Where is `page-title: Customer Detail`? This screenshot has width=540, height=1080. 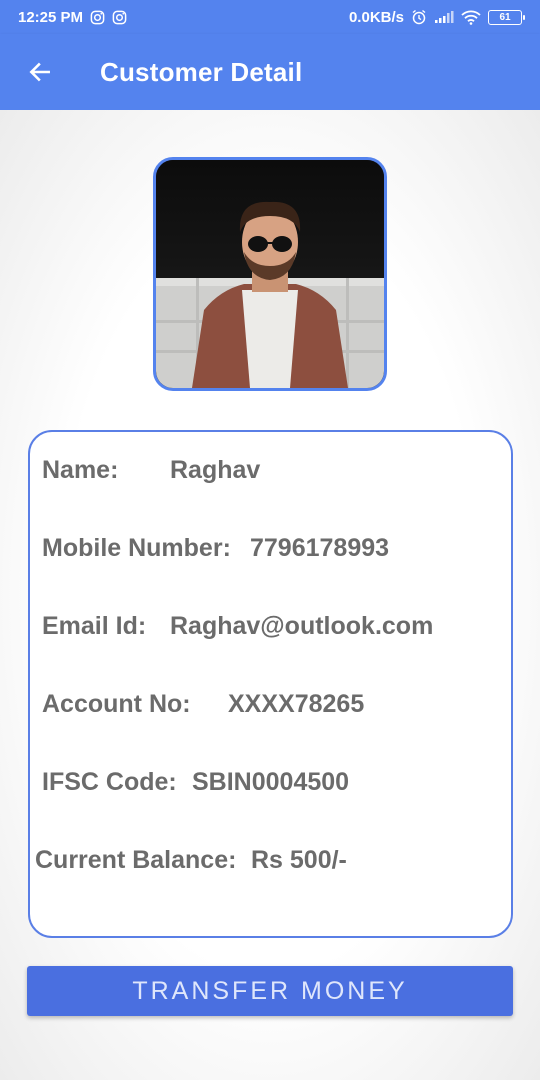
page-title: Customer Detail is located at coordinates (201, 71).